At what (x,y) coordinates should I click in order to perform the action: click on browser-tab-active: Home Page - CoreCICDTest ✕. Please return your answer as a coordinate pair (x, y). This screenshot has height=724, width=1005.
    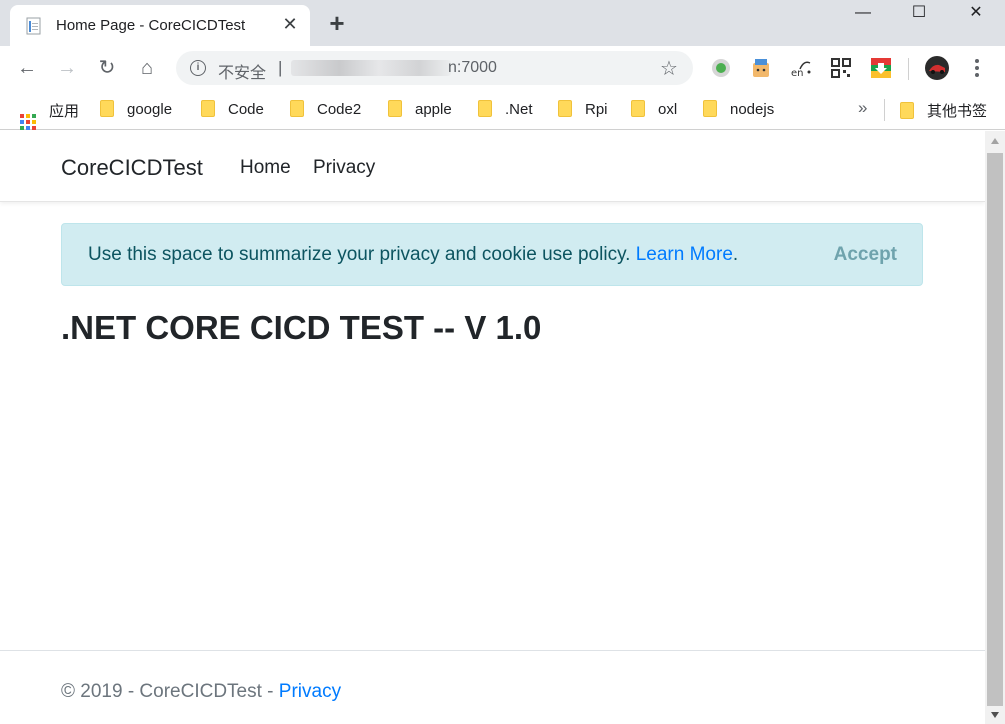
    Looking at the image, I should click on (160, 25).